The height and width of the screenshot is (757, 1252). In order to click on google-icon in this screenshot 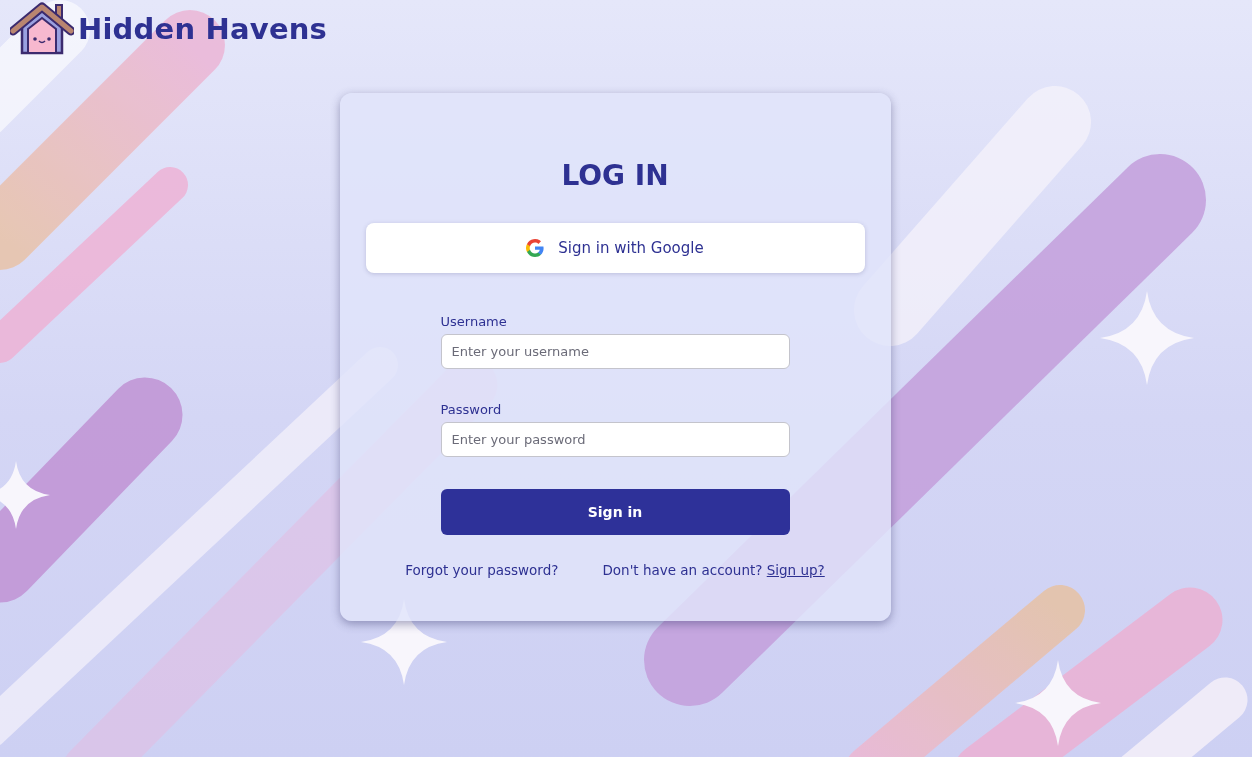, I will do `click(535, 248)`.